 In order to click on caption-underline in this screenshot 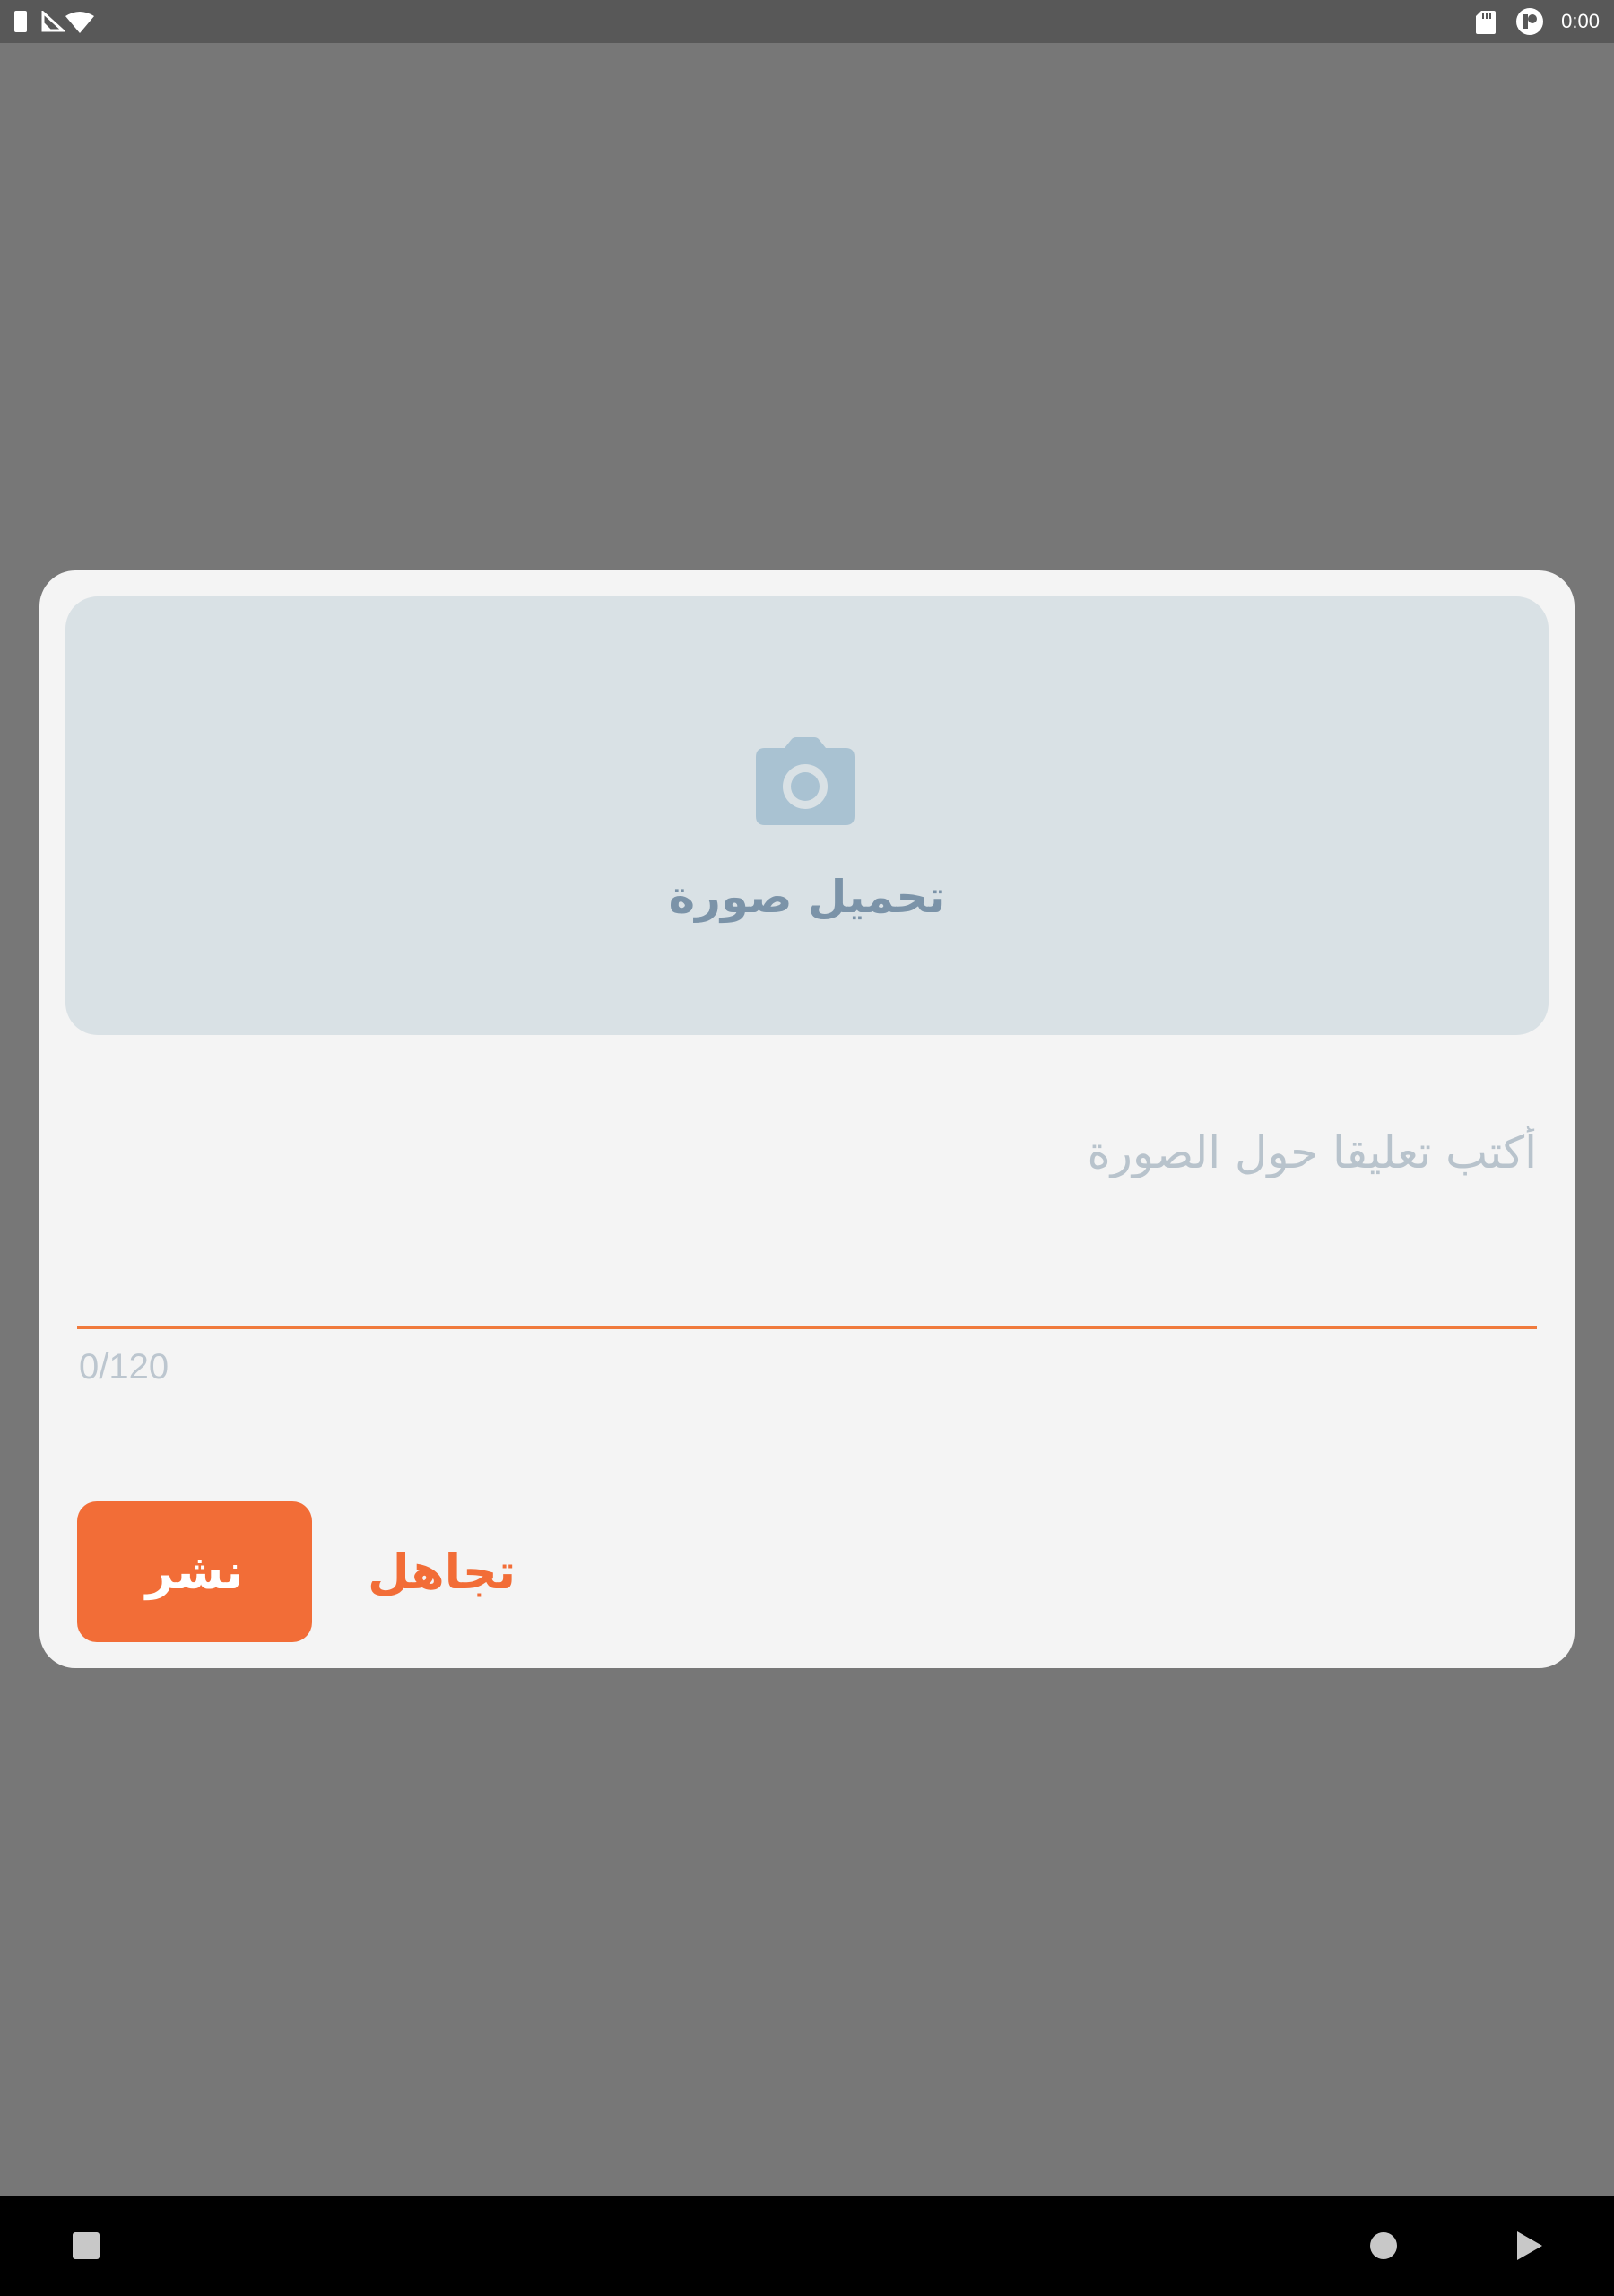, I will do `click(807, 1327)`.